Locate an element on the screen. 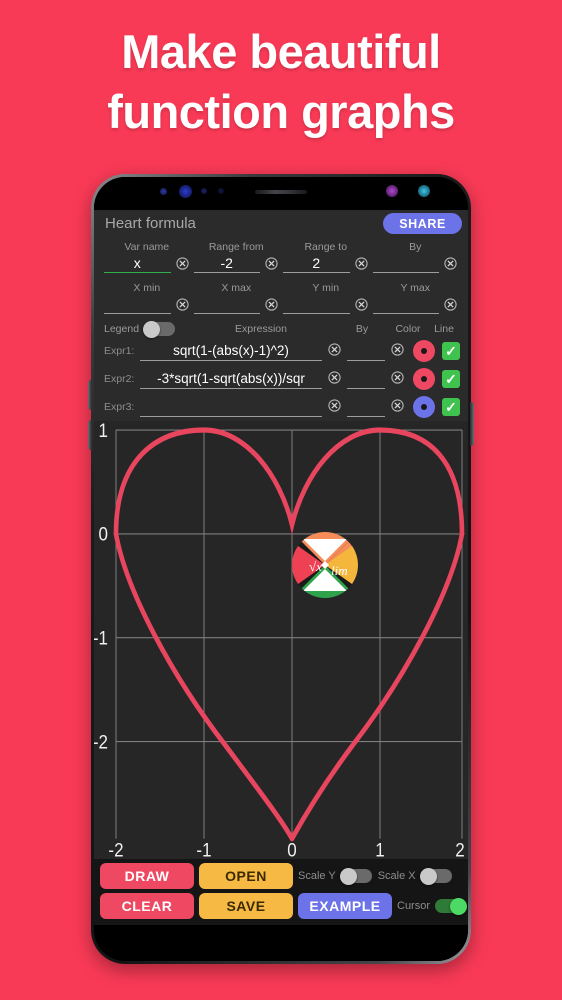  expr3-line-checkbox: ✓ is located at coordinates (451, 407).